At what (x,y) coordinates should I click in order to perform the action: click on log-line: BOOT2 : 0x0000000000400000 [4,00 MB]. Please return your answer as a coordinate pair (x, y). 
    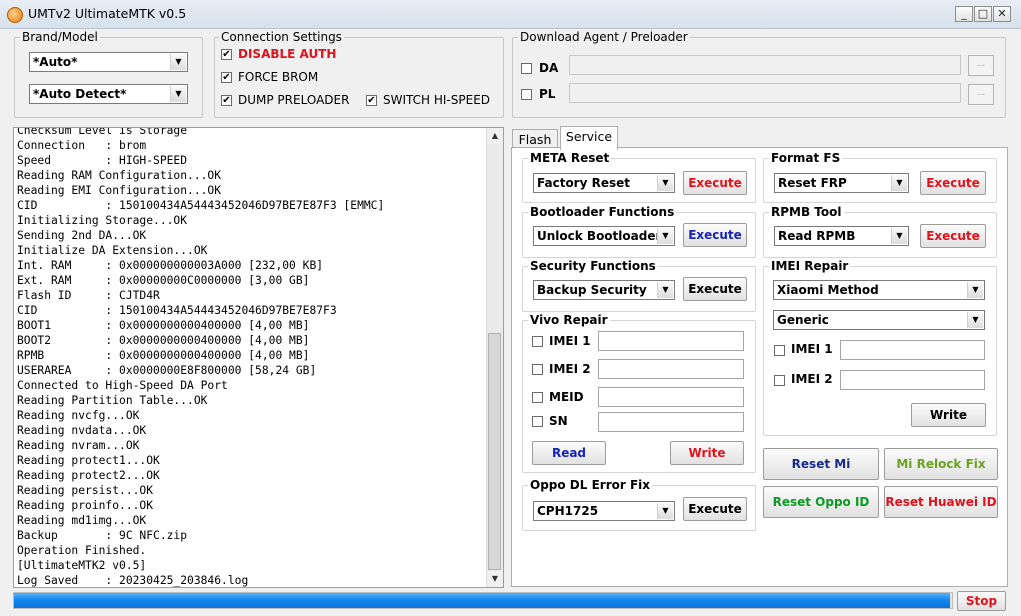
    Looking at the image, I should click on (163, 340).